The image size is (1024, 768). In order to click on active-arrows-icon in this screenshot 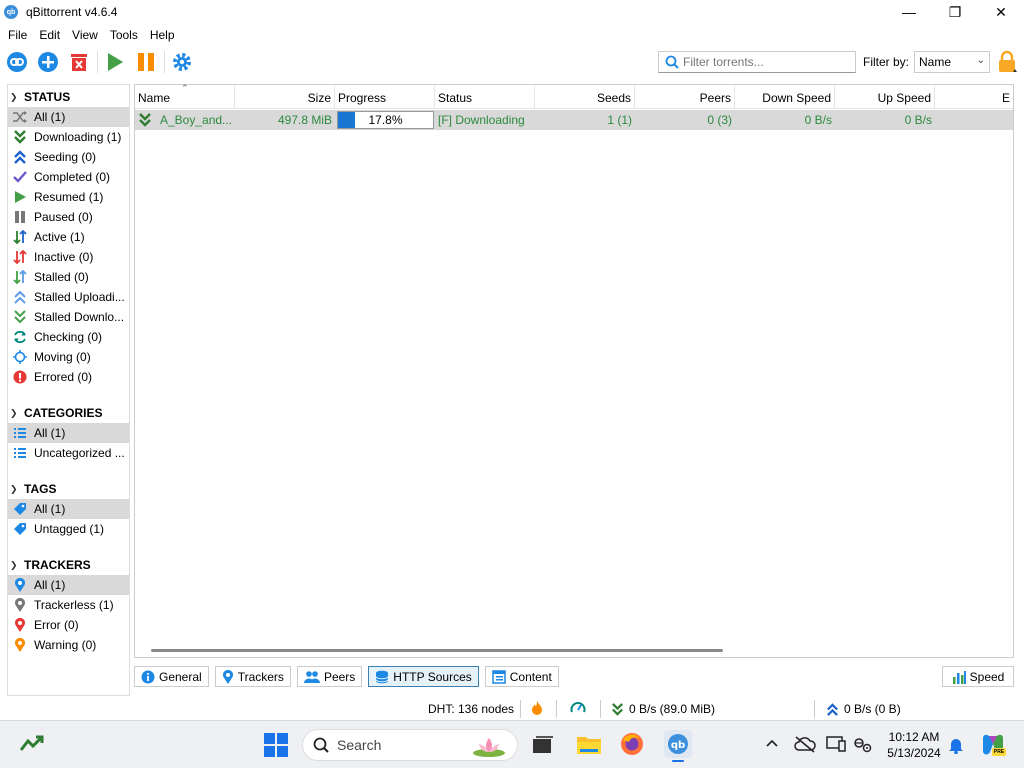, I will do `click(20, 237)`.